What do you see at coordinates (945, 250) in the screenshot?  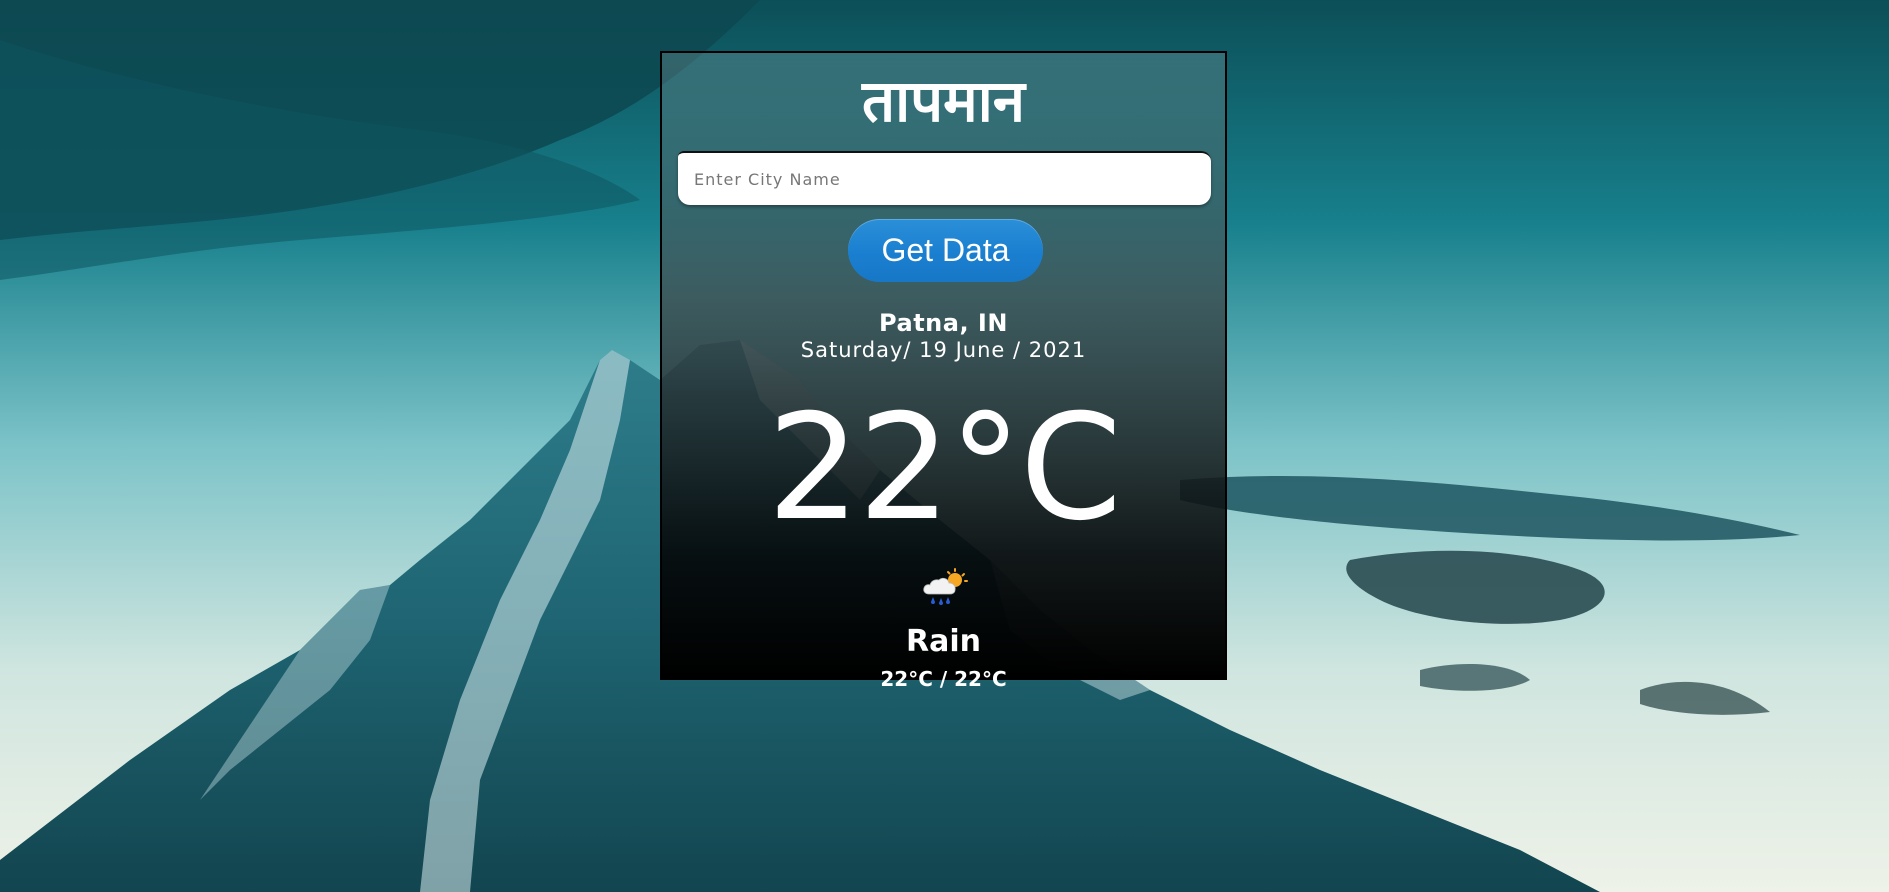 I see `get-data-button: Get Data` at bounding box center [945, 250].